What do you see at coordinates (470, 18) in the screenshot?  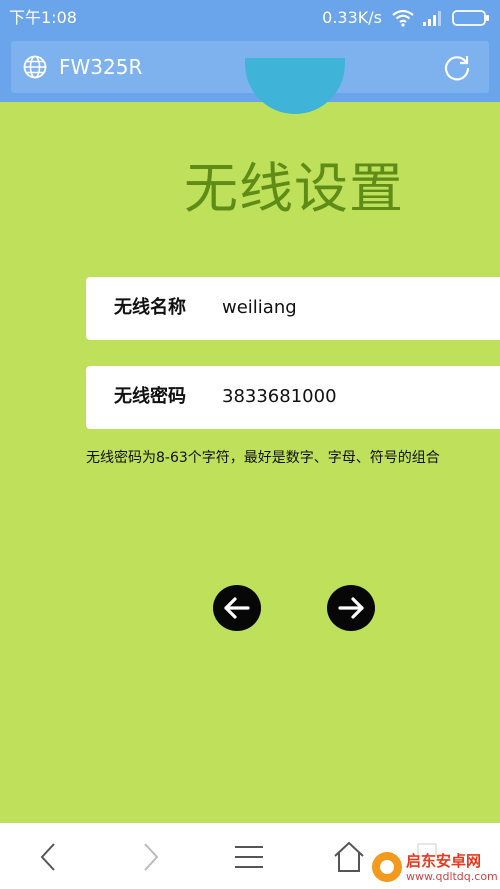 I see `battery-icon` at bounding box center [470, 18].